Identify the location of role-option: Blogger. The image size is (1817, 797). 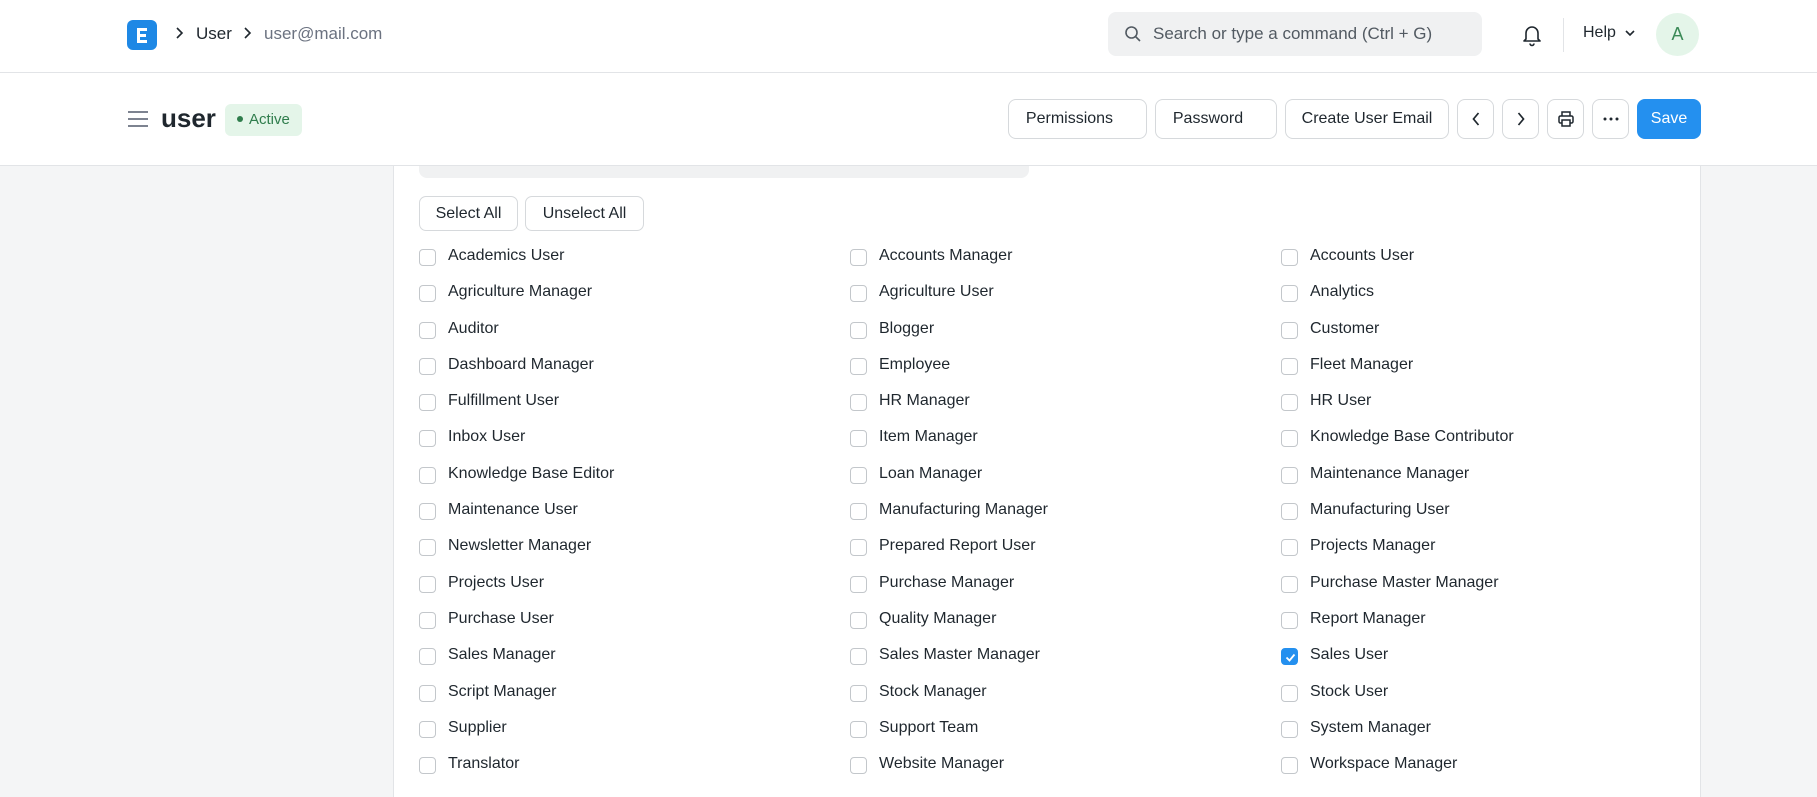
(1065, 330).